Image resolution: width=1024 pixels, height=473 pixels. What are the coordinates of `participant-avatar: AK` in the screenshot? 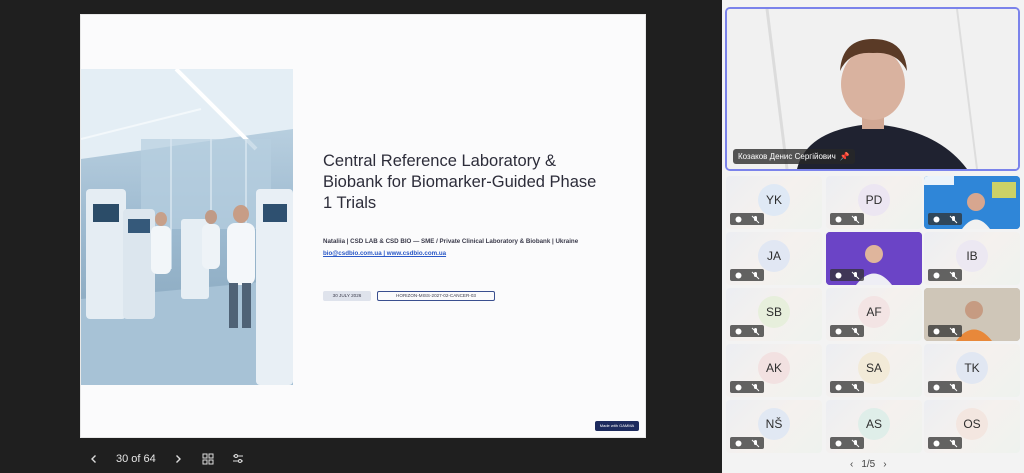 It's located at (774, 367).